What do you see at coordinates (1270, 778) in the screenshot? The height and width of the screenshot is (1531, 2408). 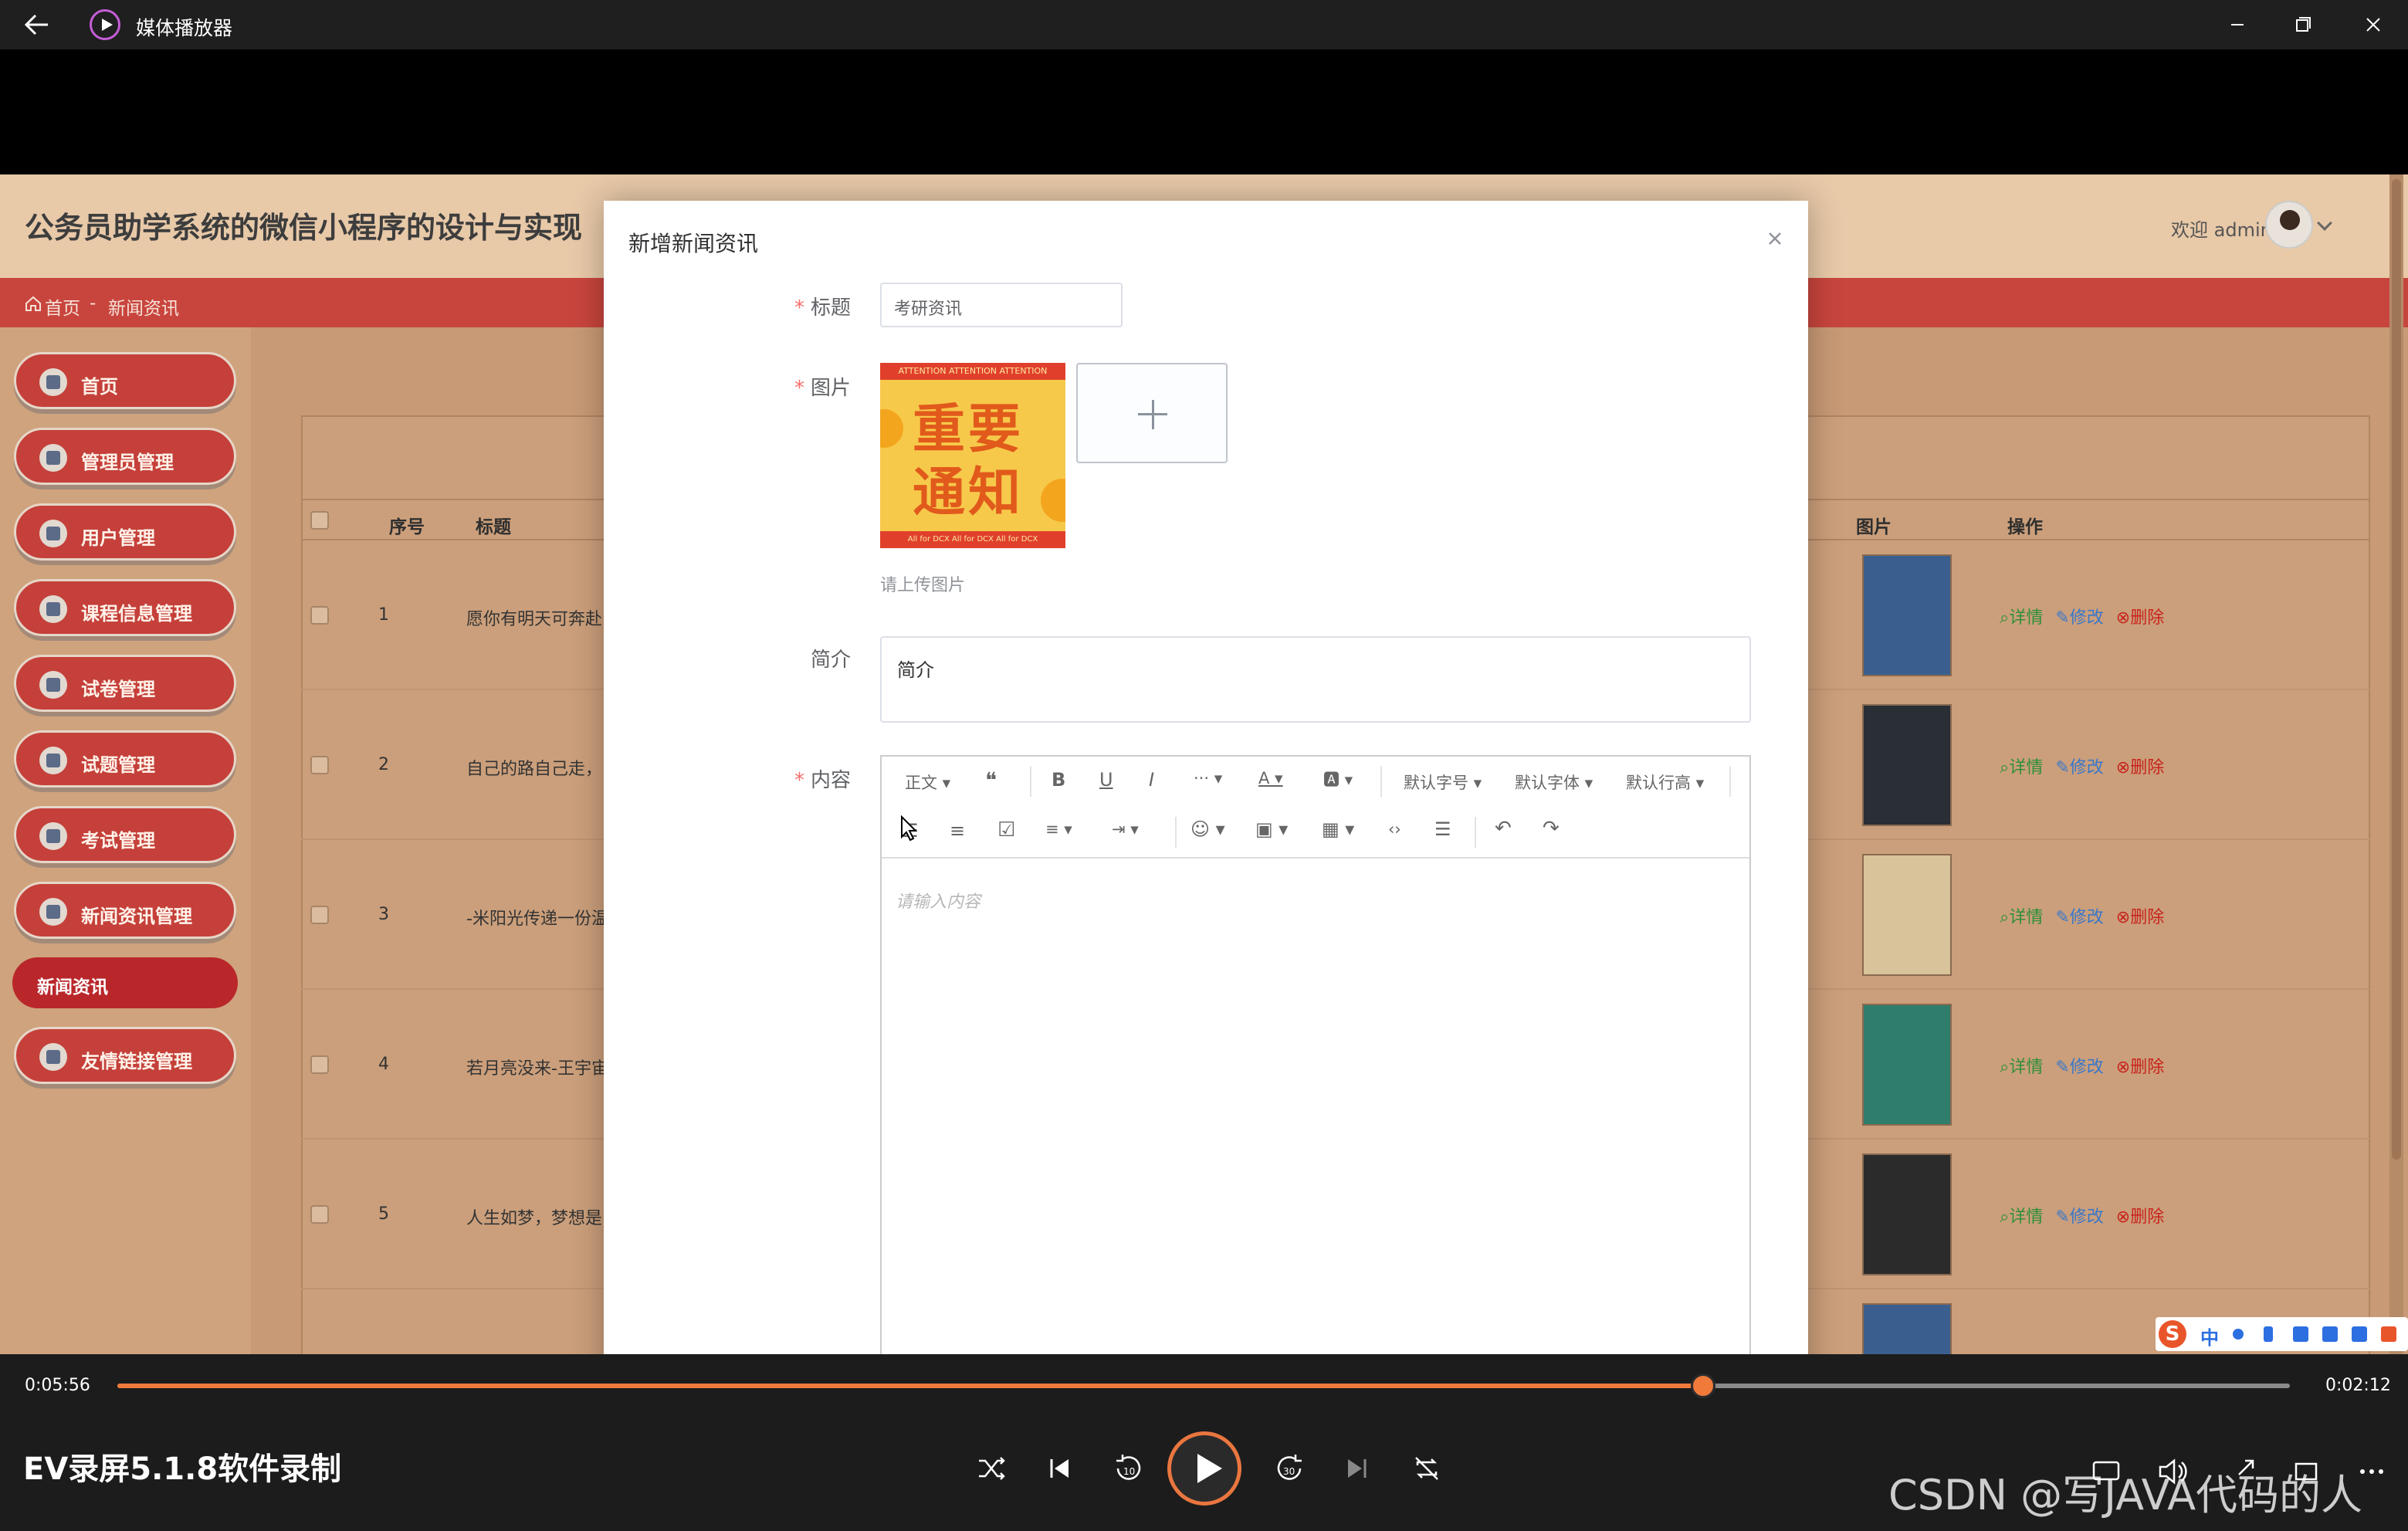 I see `font-color-icon: A ▾` at bounding box center [1270, 778].